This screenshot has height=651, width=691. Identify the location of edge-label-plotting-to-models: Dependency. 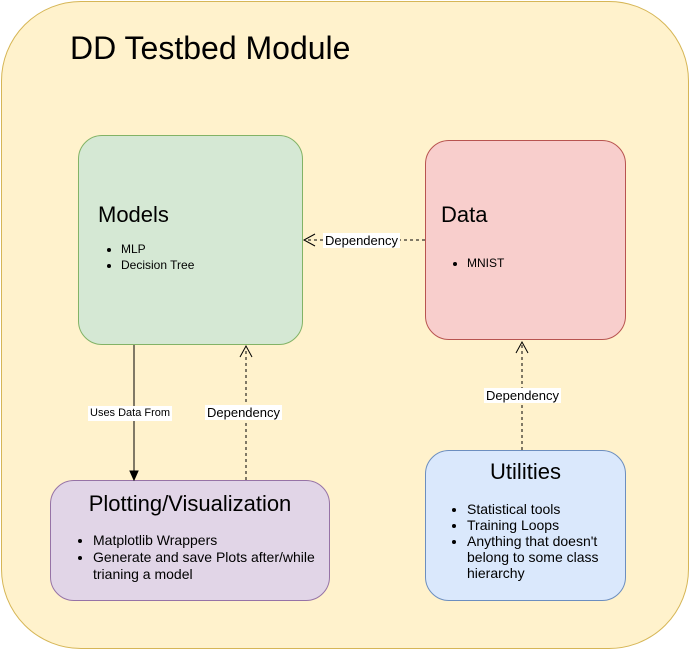
(243, 412).